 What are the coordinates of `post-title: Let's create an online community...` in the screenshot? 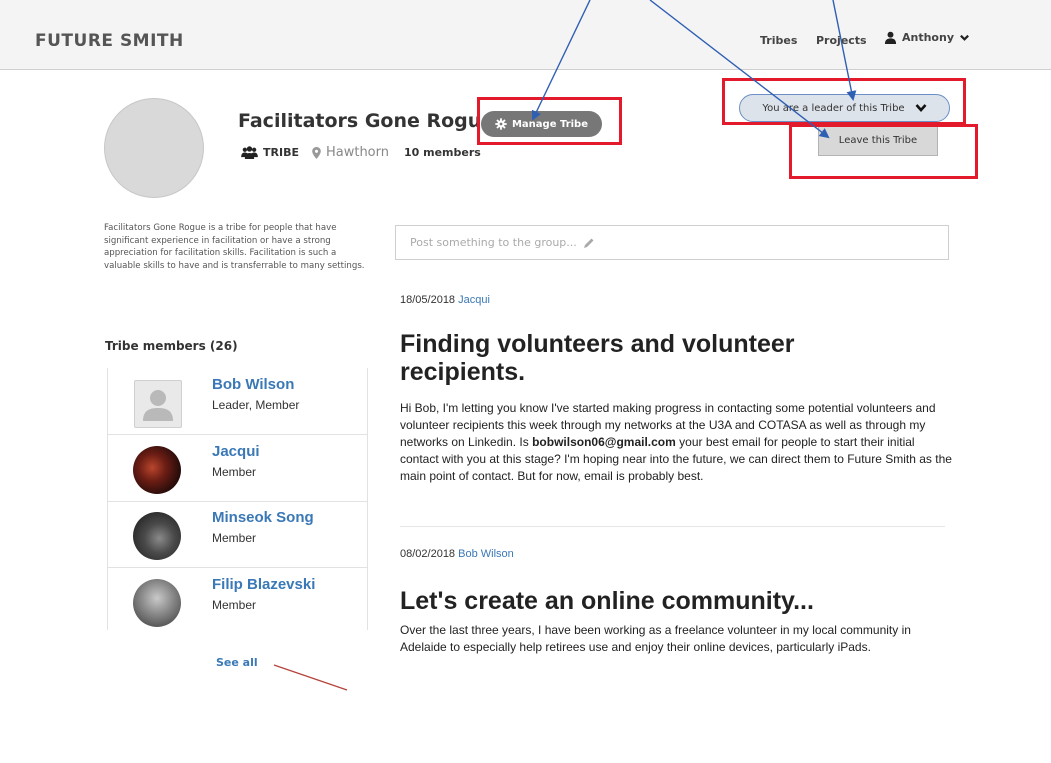 It's located at (607, 601).